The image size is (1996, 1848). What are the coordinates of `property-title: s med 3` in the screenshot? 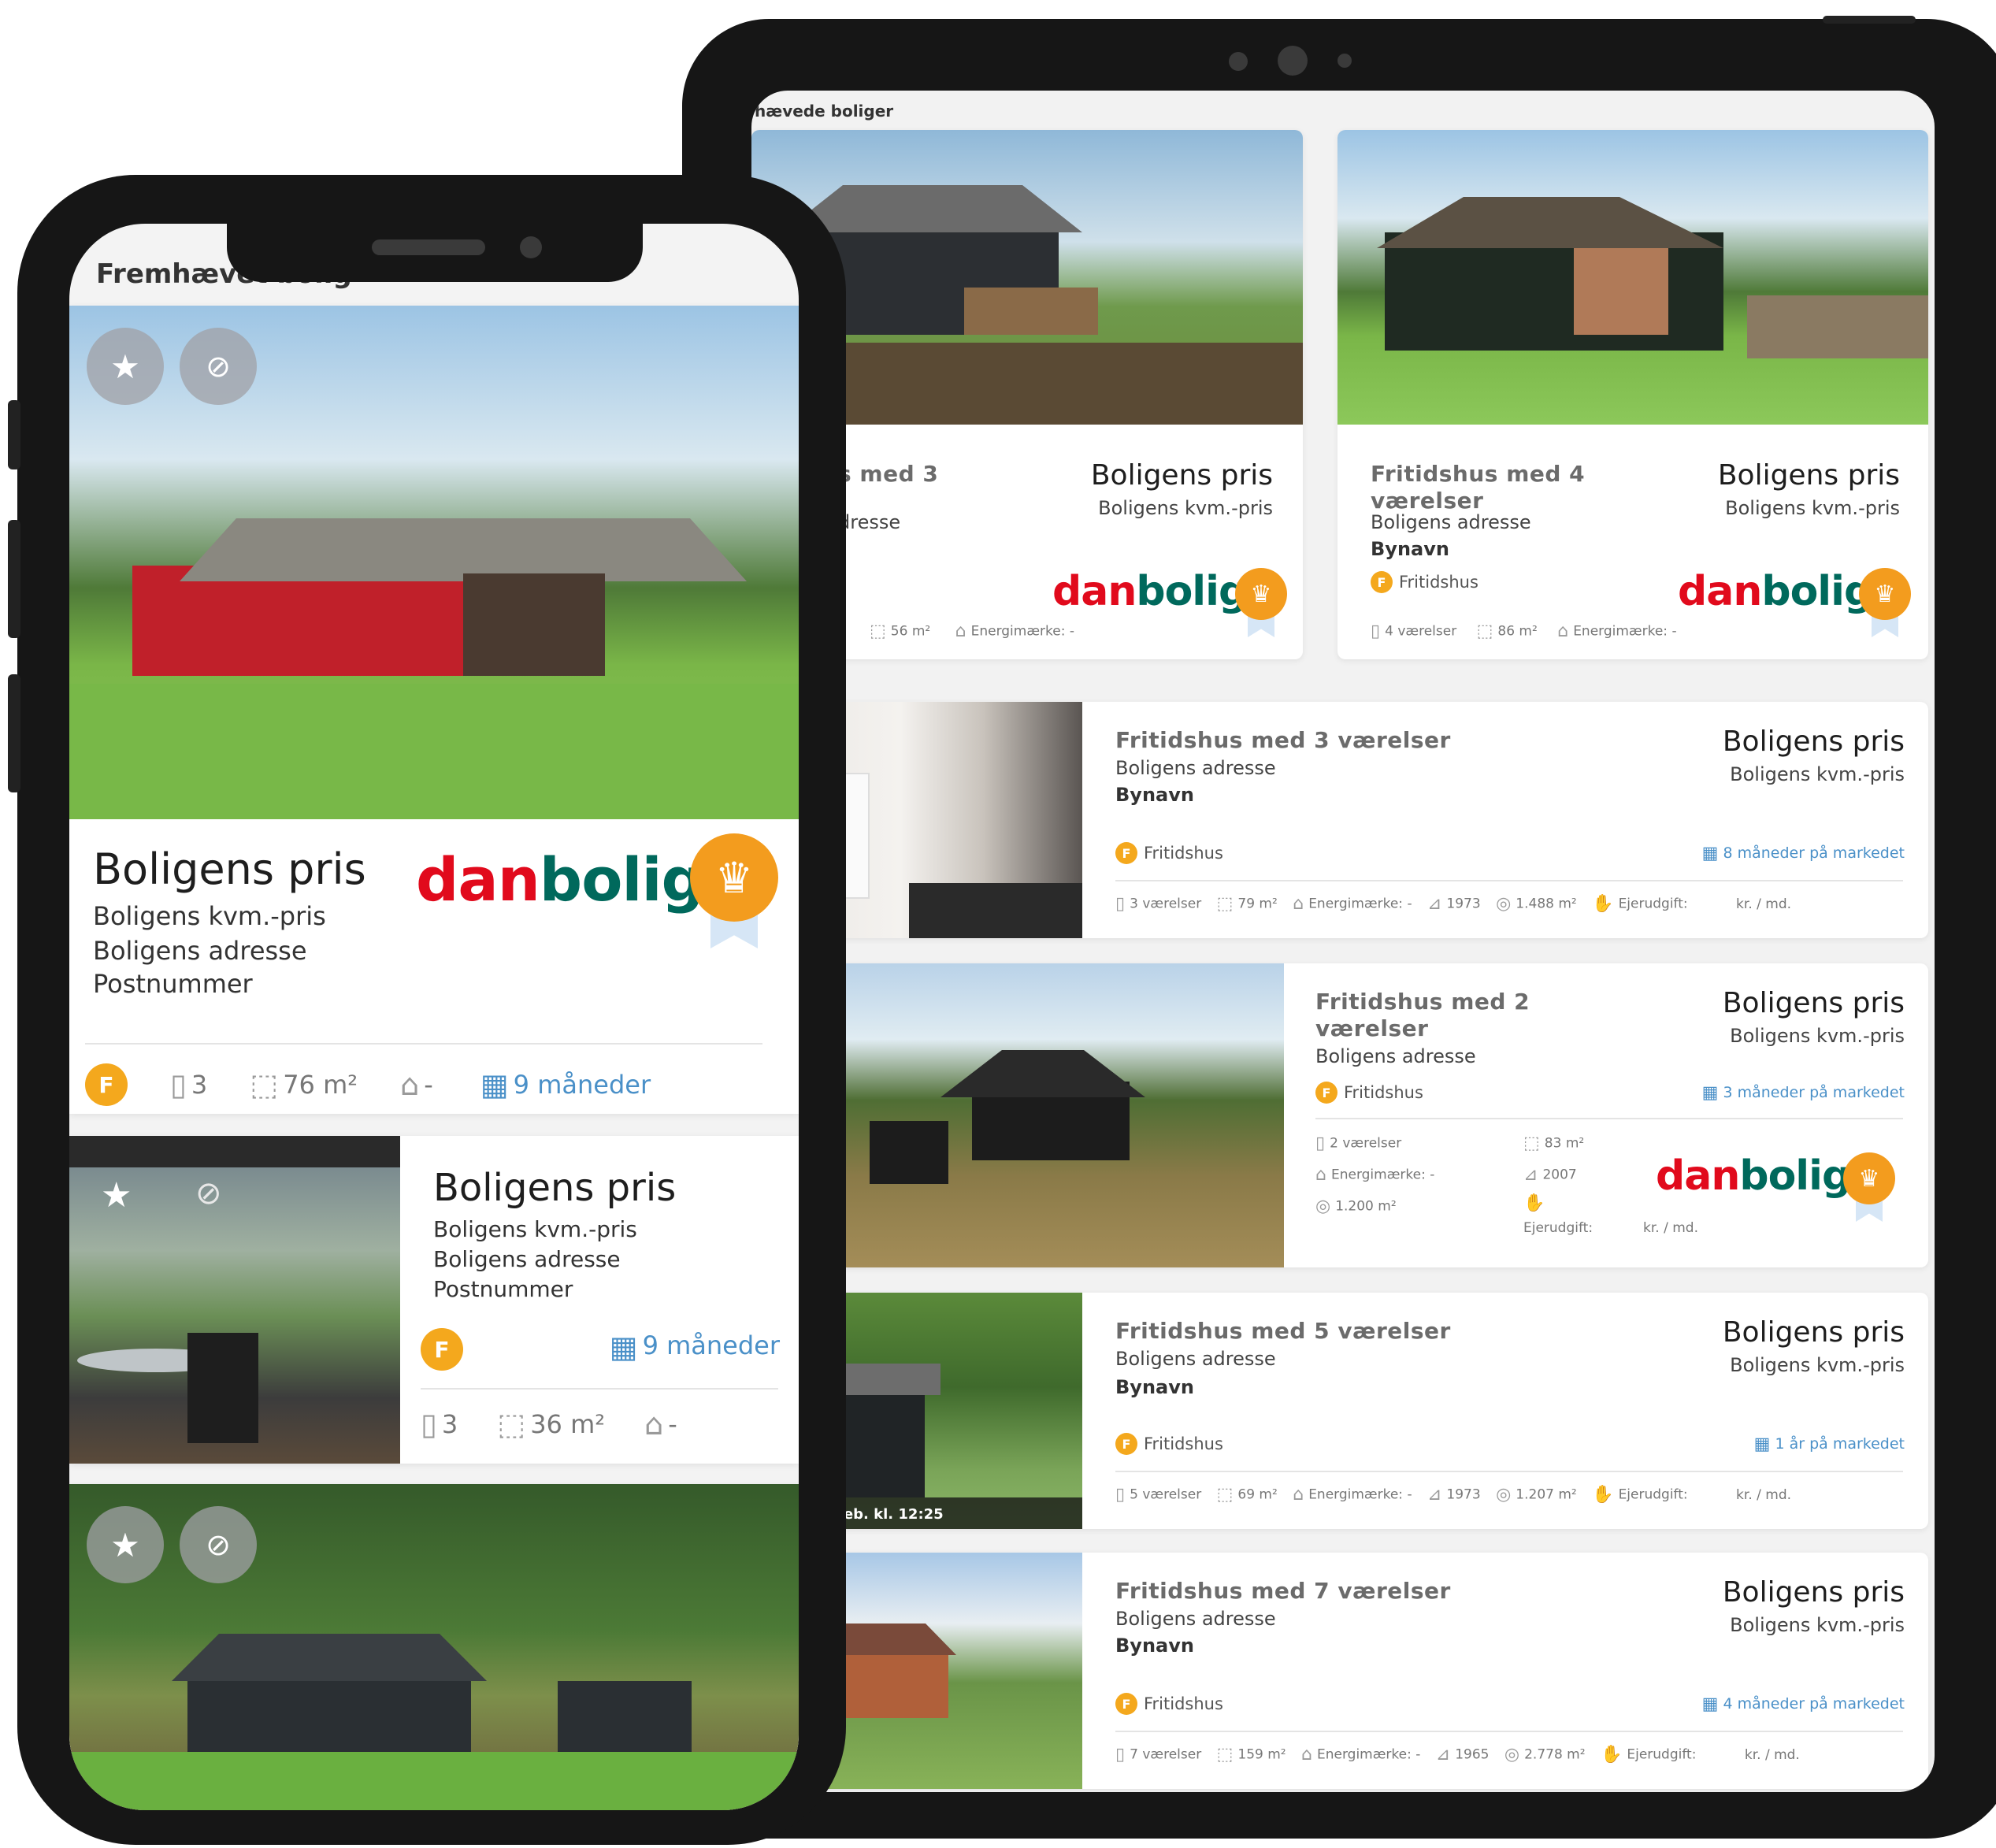 It's located at (889, 474).